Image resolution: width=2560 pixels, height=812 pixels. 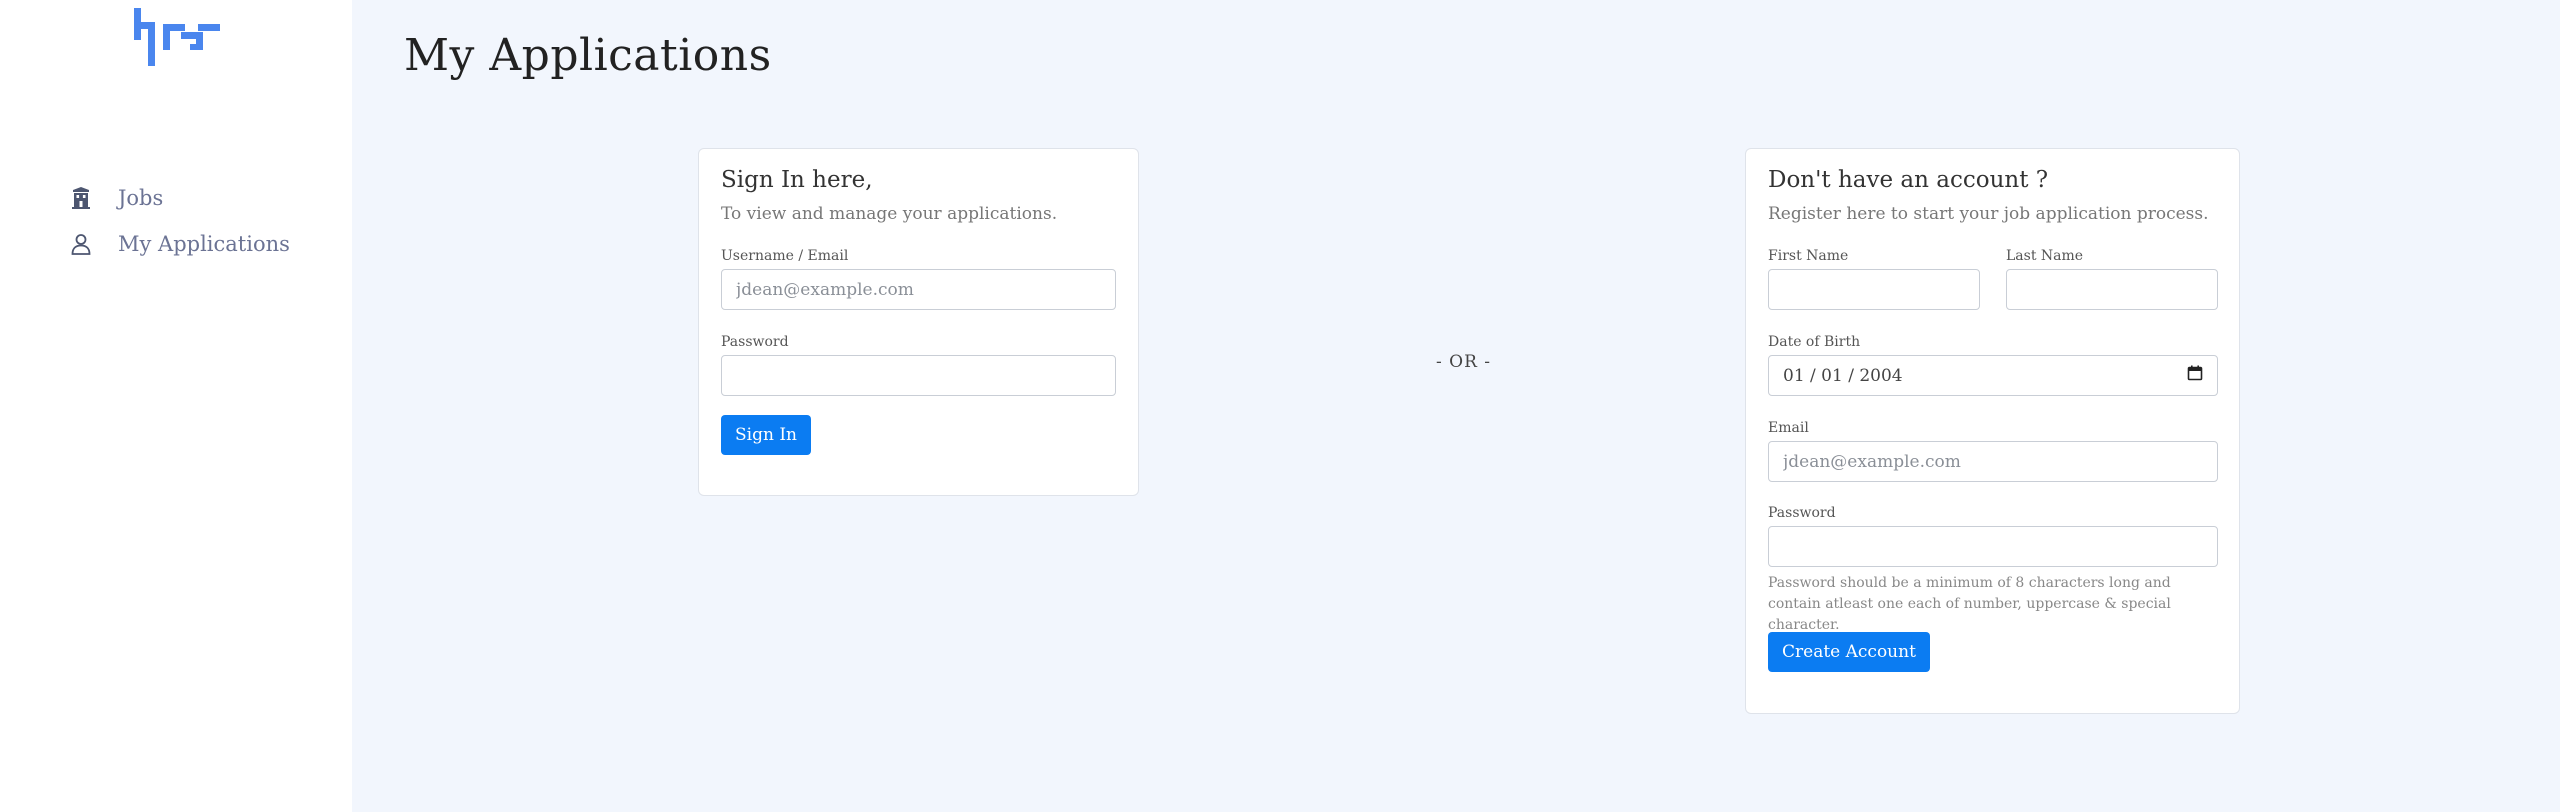 What do you see at coordinates (889, 214) in the screenshot?
I see `signin-subtitle: To view and manage your applications.` at bounding box center [889, 214].